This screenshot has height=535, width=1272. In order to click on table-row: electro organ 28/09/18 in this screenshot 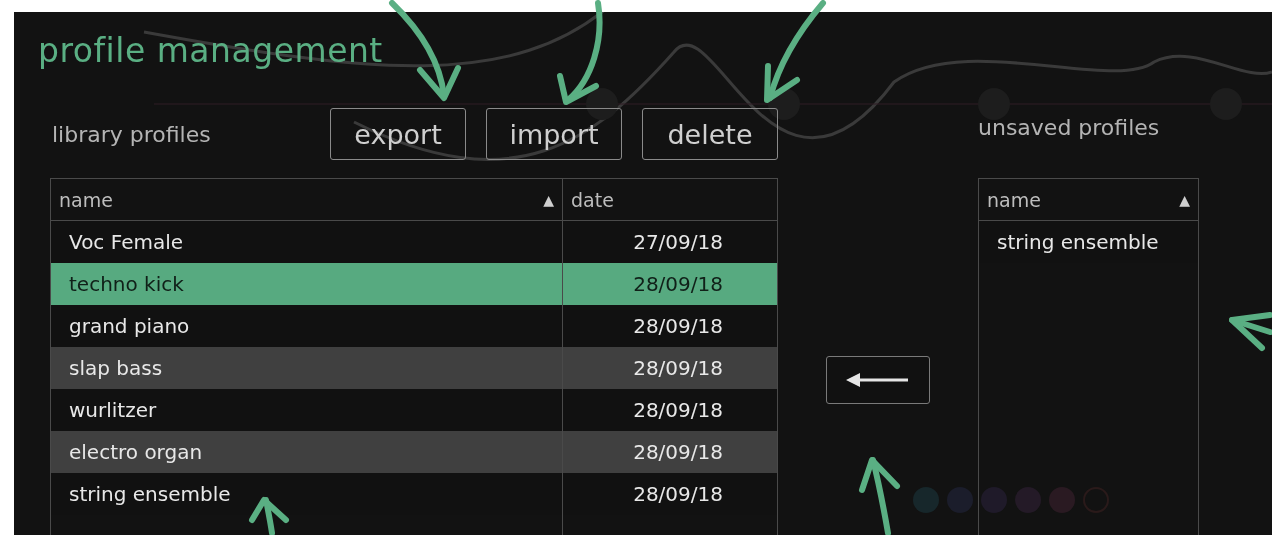, I will do `click(414, 452)`.